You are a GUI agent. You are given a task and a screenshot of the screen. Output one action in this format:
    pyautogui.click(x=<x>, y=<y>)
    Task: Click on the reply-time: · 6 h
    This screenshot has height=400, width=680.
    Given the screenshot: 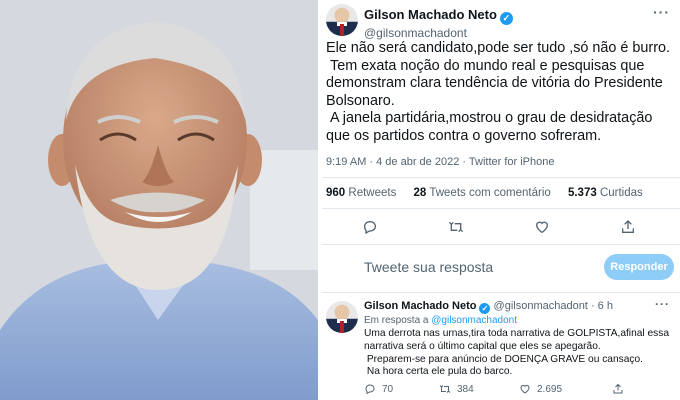 What is the action you would take?
    pyautogui.click(x=602, y=306)
    